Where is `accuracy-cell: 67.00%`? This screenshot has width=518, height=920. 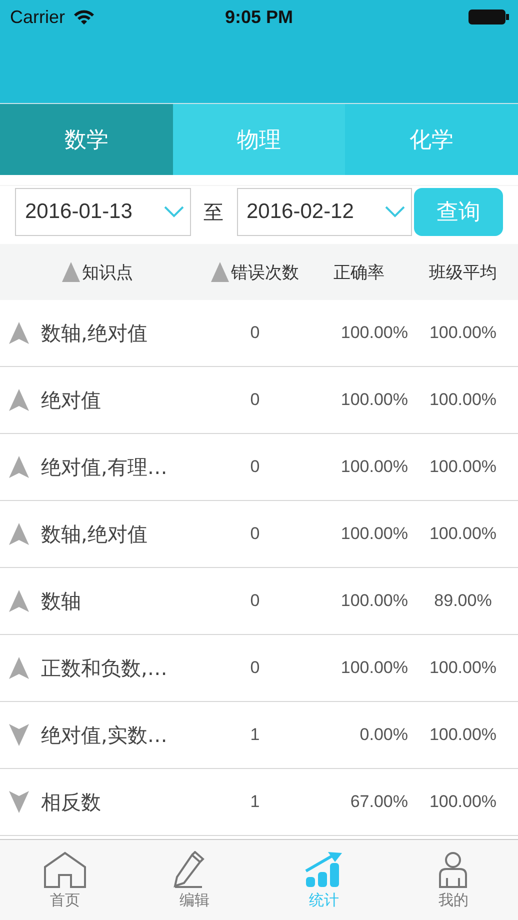 accuracy-cell: 67.00% is located at coordinates (379, 802).